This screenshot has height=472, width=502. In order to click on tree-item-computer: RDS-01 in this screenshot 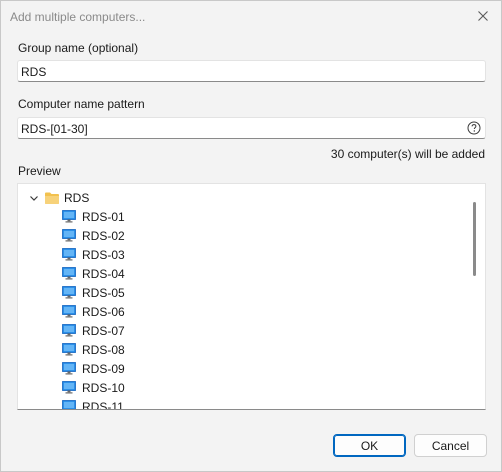, I will do `click(93, 216)`.